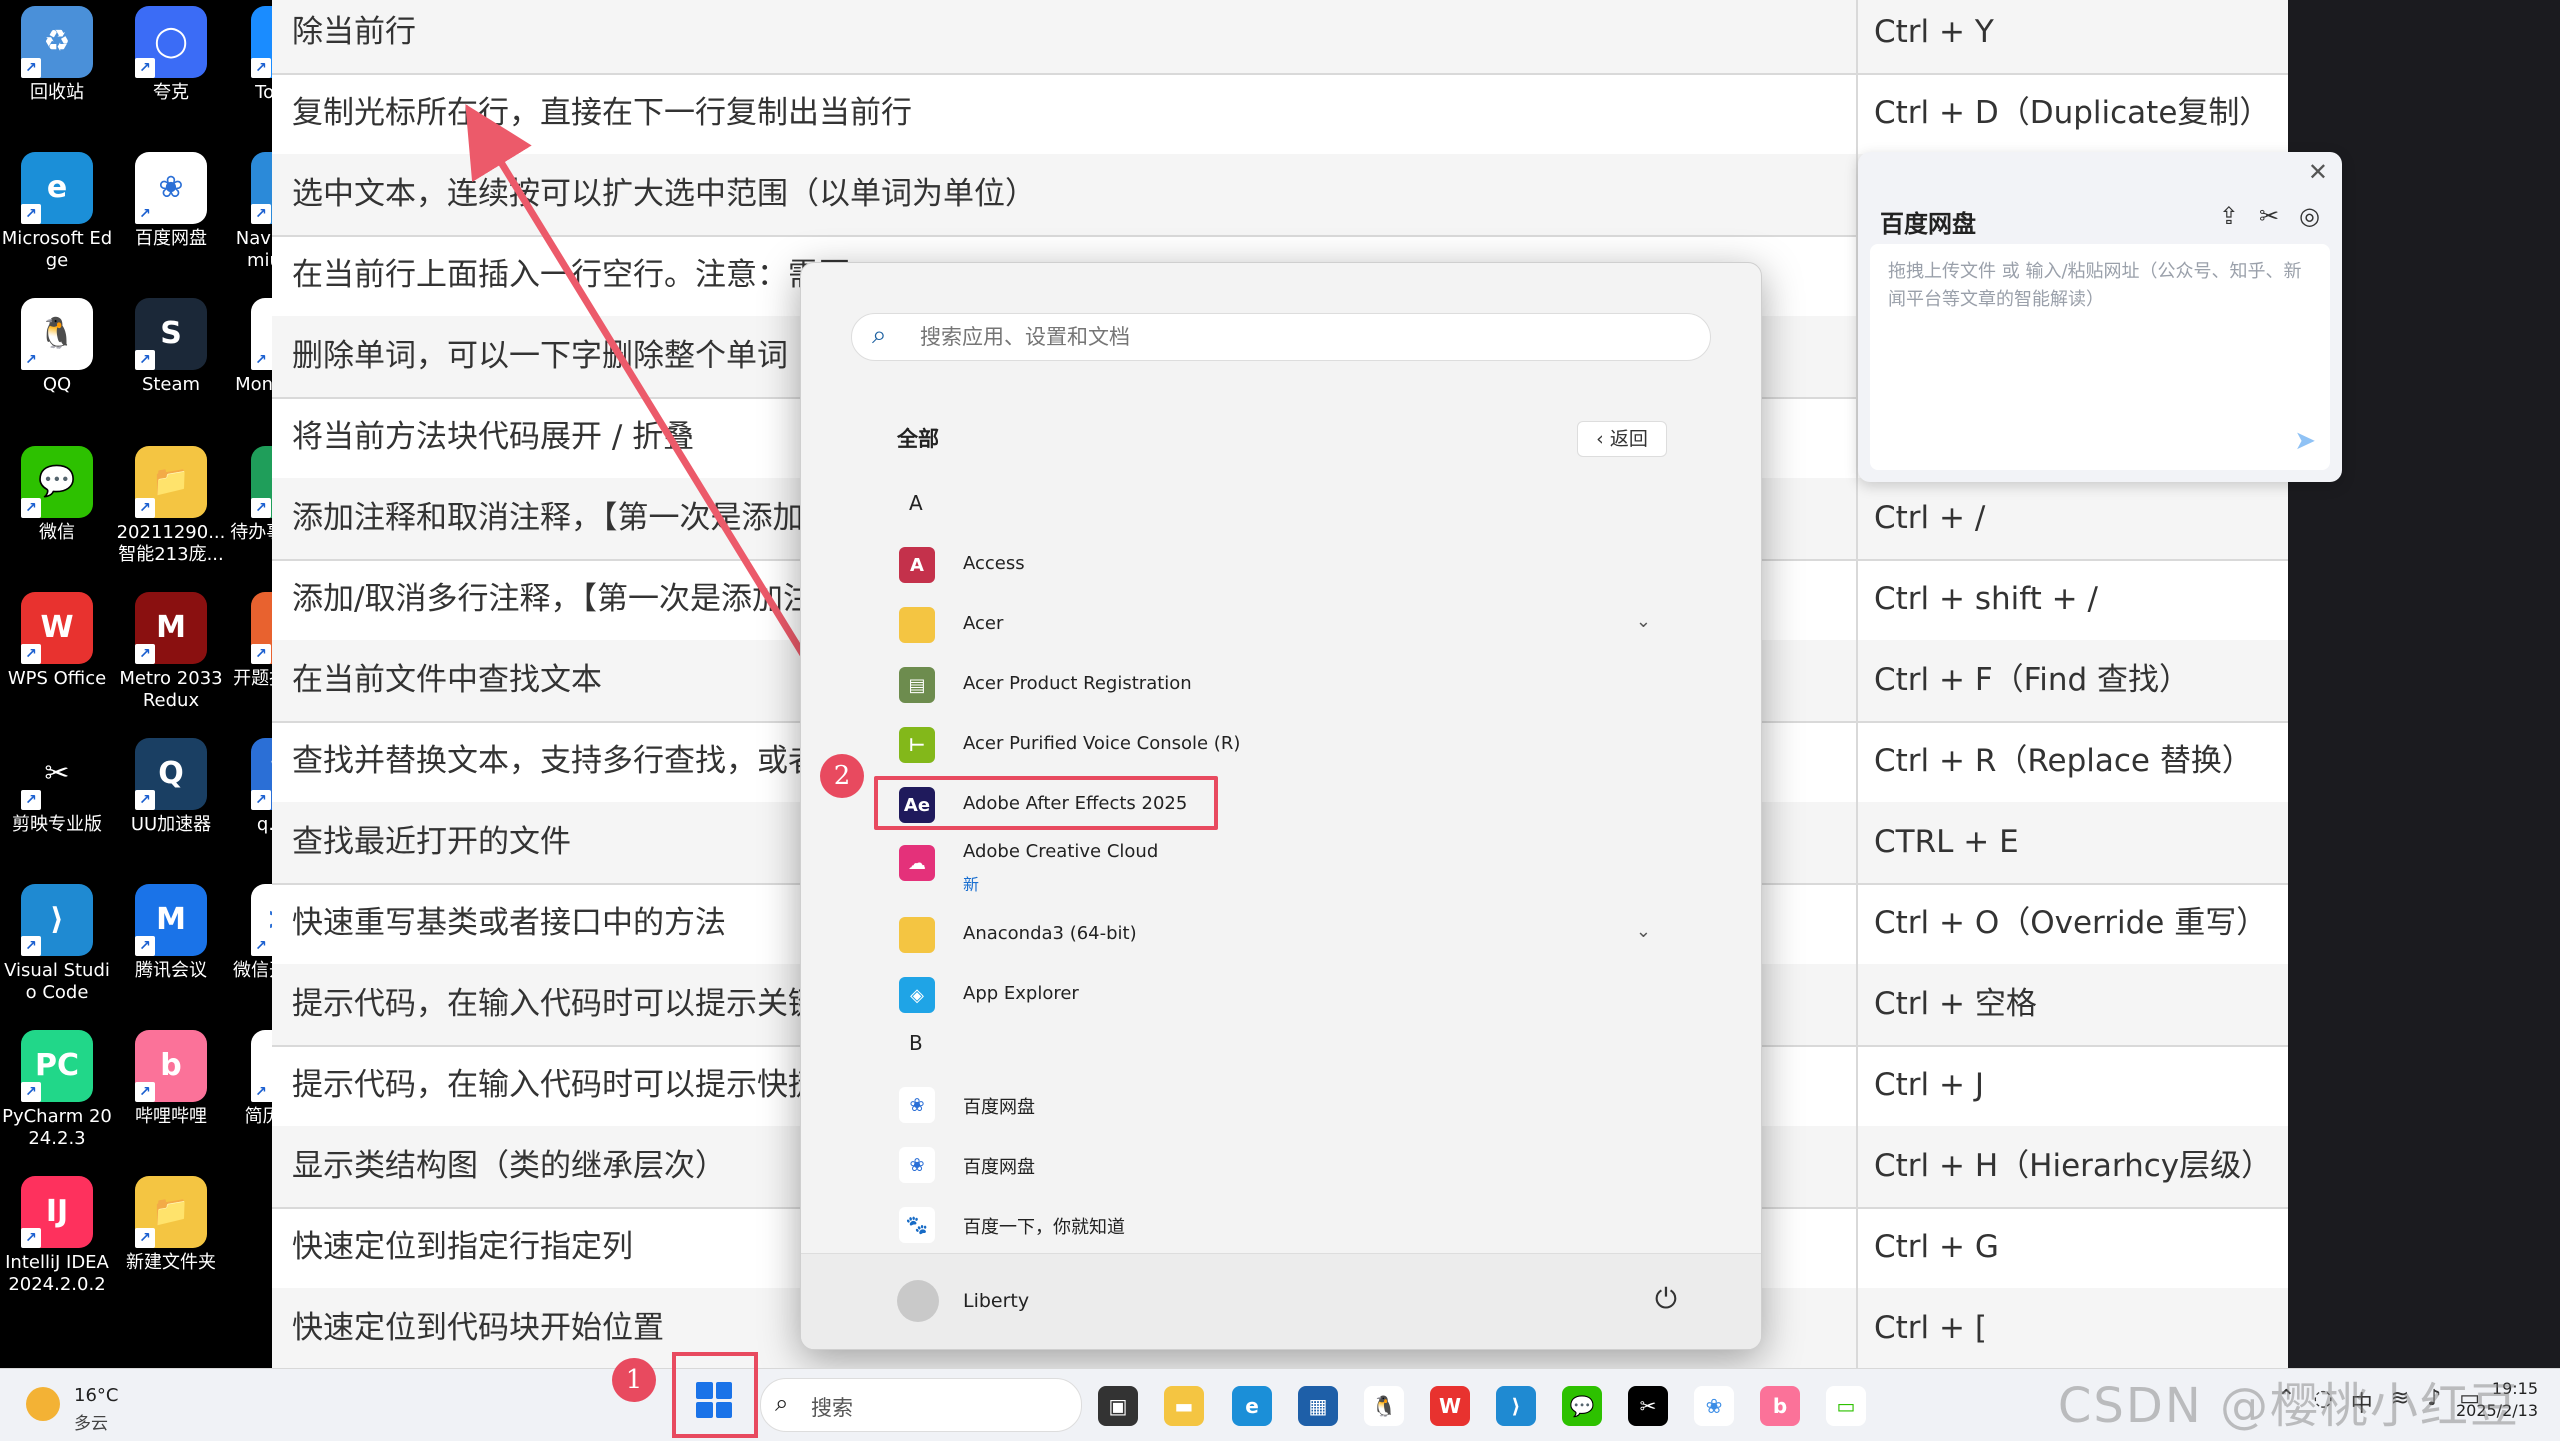 The image size is (2560, 1441). What do you see at coordinates (1279, 994) in the screenshot?
I see `start-app-item: ◈ App Explorer` at bounding box center [1279, 994].